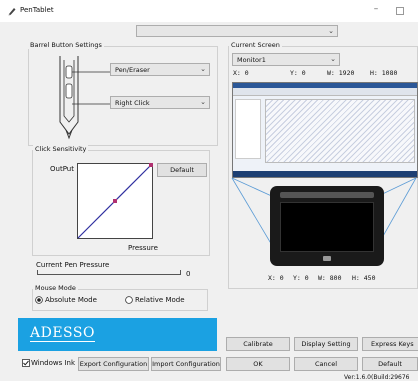 The image size is (418, 381). I want to click on windows-ink-label: Windows Ink, so click(53, 363).